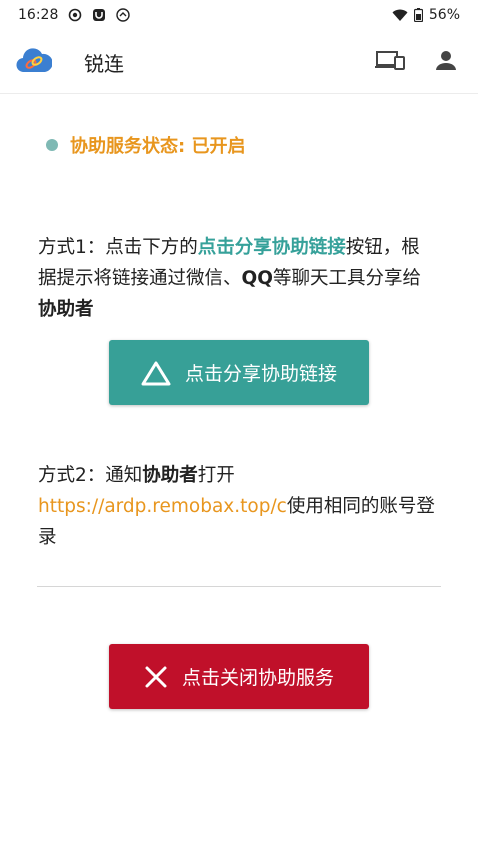  Describe the element at coordinates (170, 475) in the screenshot. I see `method2-helper: 协助者` at that location.